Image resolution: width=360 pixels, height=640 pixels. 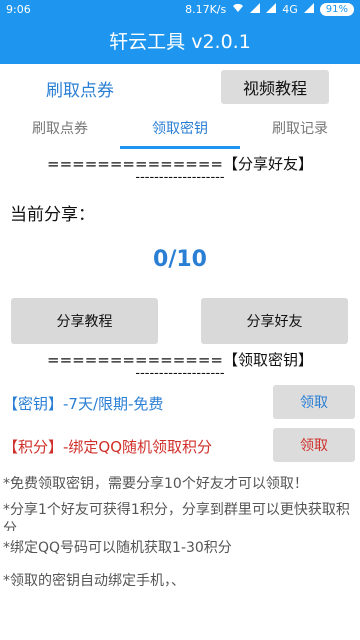 What do you see at coordinates (117, 548) in the screenshot?
I see `note-bind-qq: *绑定QQ号码可以随机获取1-30积分` at bounding box center [117, 548].